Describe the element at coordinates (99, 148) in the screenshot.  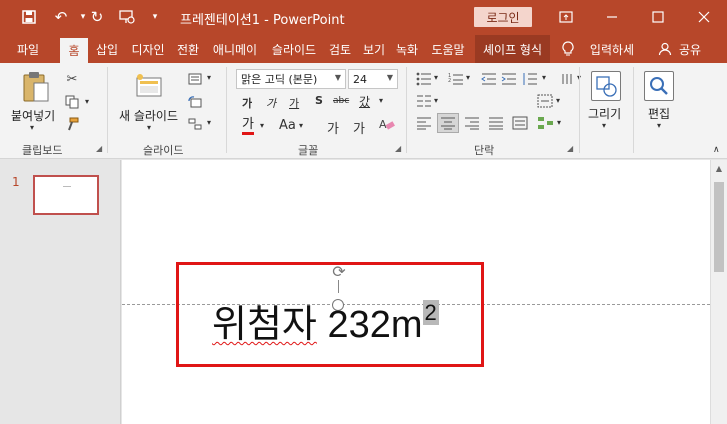
I see `clipboard-launcher-icon: ◢` at that location.